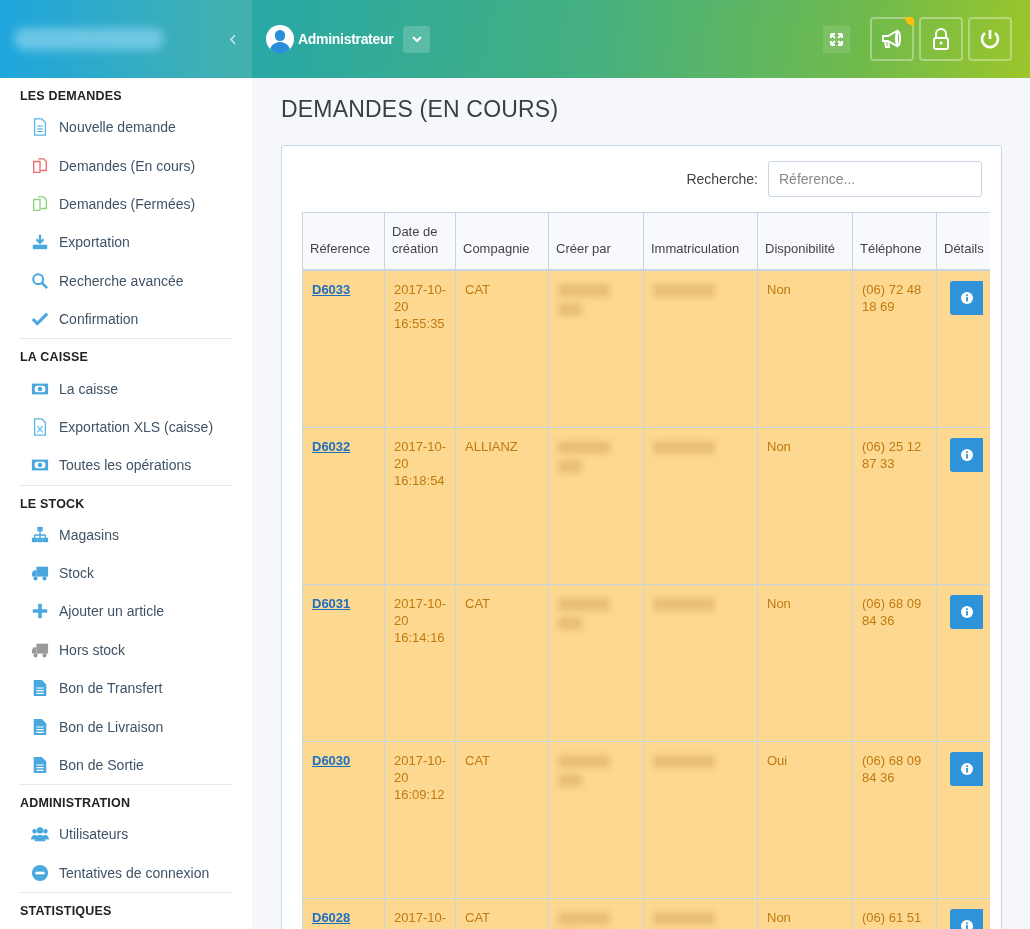 The width and height of the screenshot is (1030, 929). What do you see at coordinates (420, 506) in the screenshot?
I see `table-cell: 2017-10-20 16:18:54` at bounding box center [420, 506].